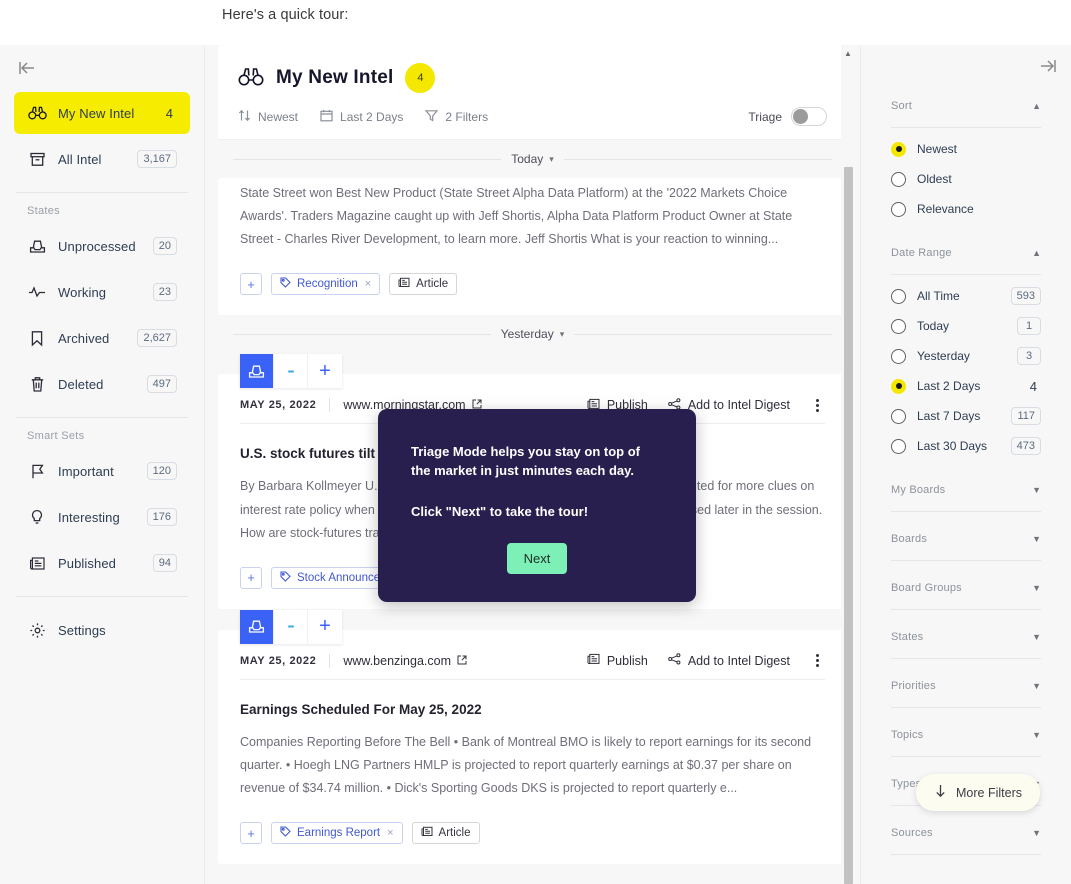 Image resolution: width=1071 pixels, height=884 pixels. I want to click on option-count: 117, so click(1026, 416).